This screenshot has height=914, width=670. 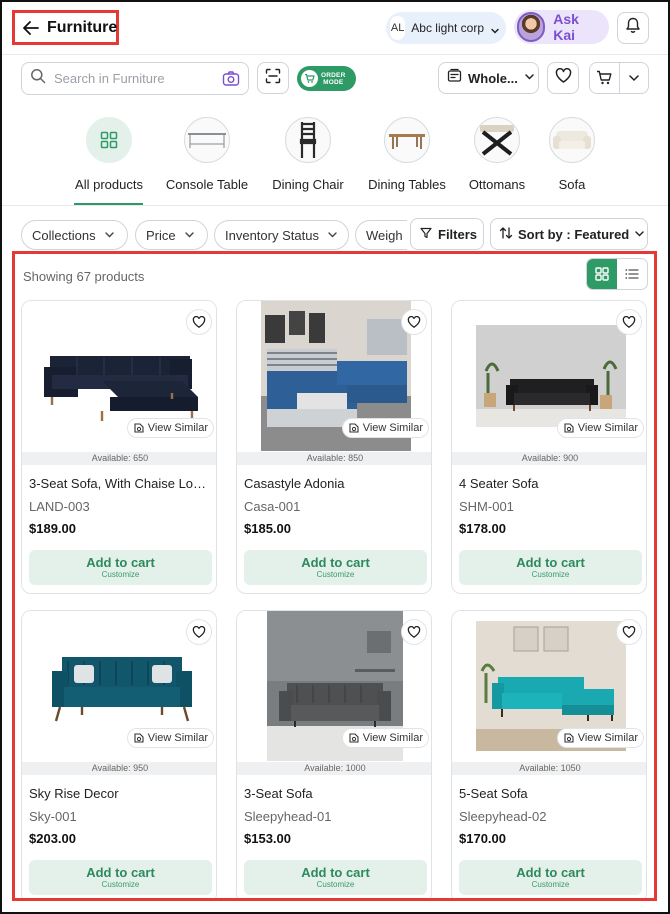 What do you see at coordinates (549, 768) in the screenshot?
I see `availability-badge: Available: 1050` at bounding box center [549, 768].